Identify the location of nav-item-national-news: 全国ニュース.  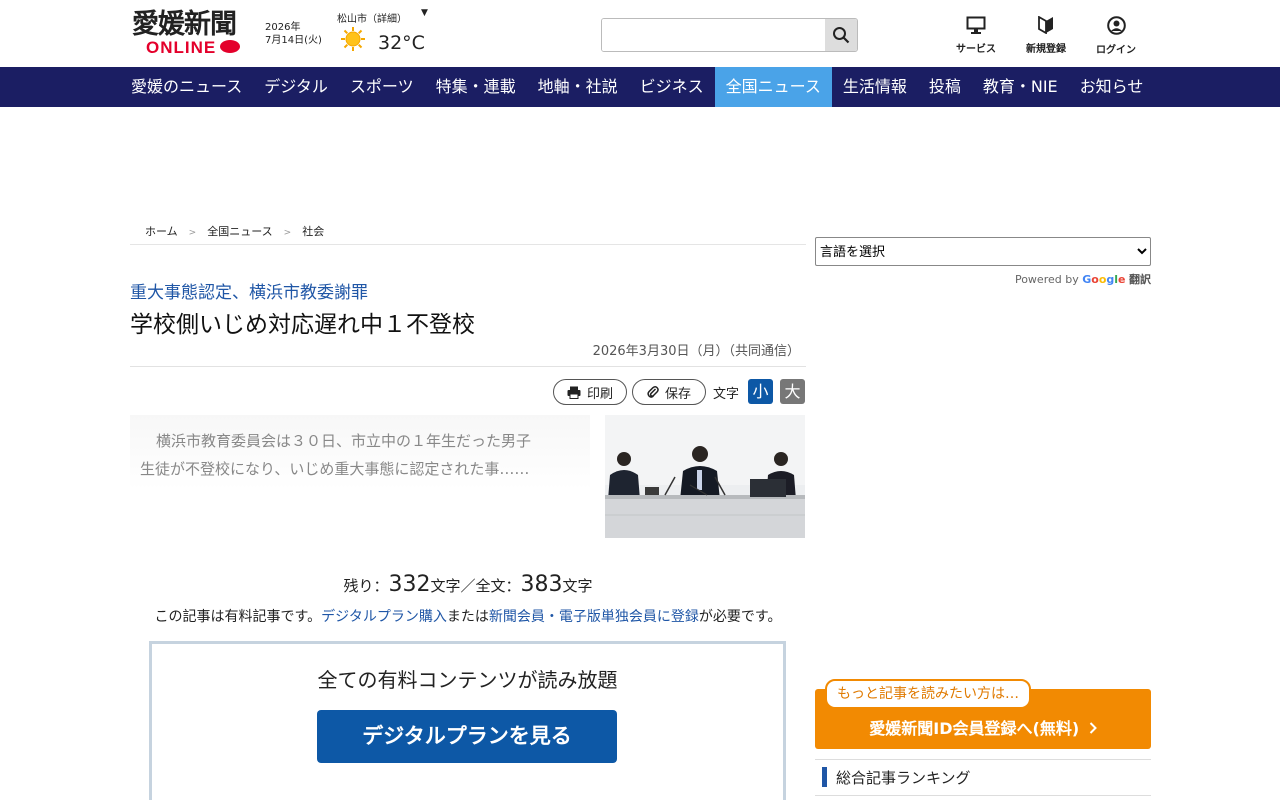
(773, 87).